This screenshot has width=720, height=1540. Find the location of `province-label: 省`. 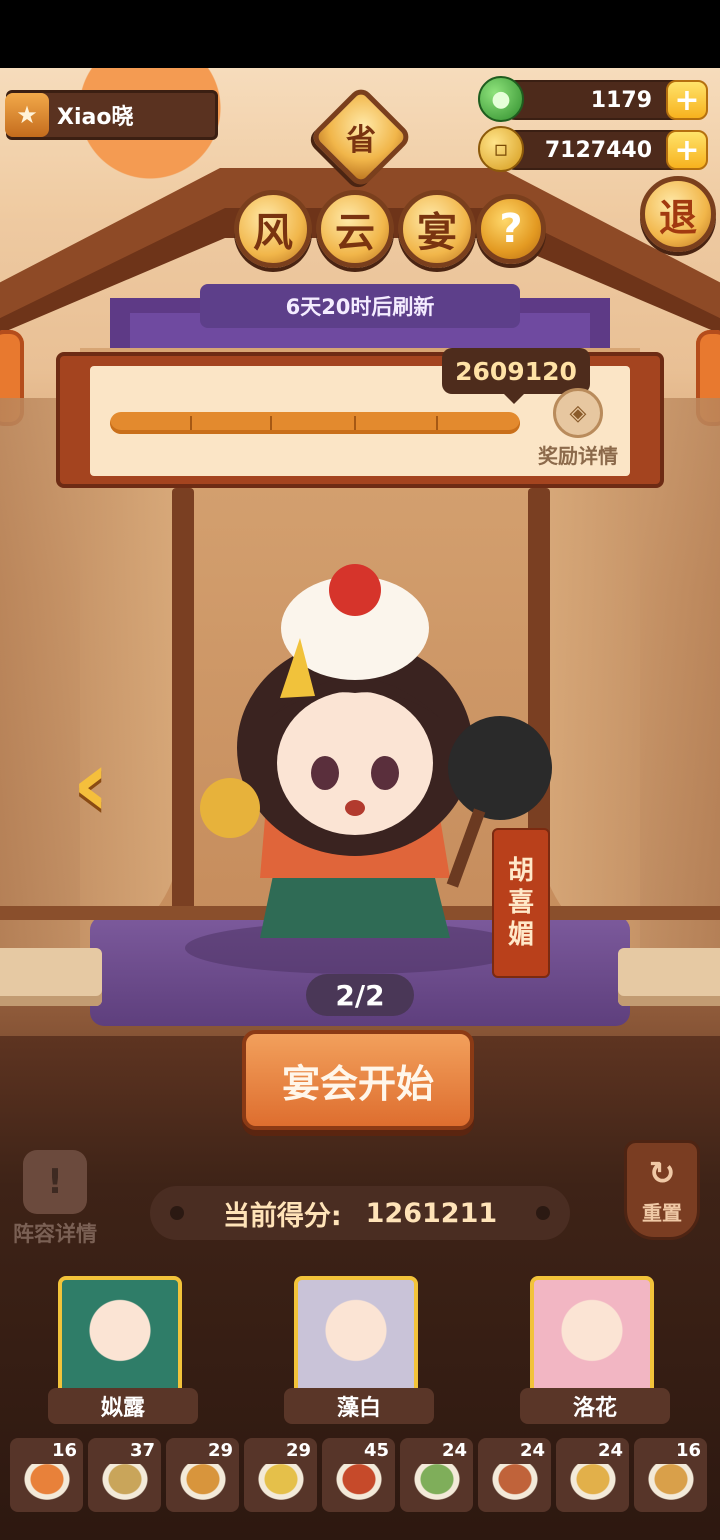

province-label: 省 is located at coordinates (361, 140).